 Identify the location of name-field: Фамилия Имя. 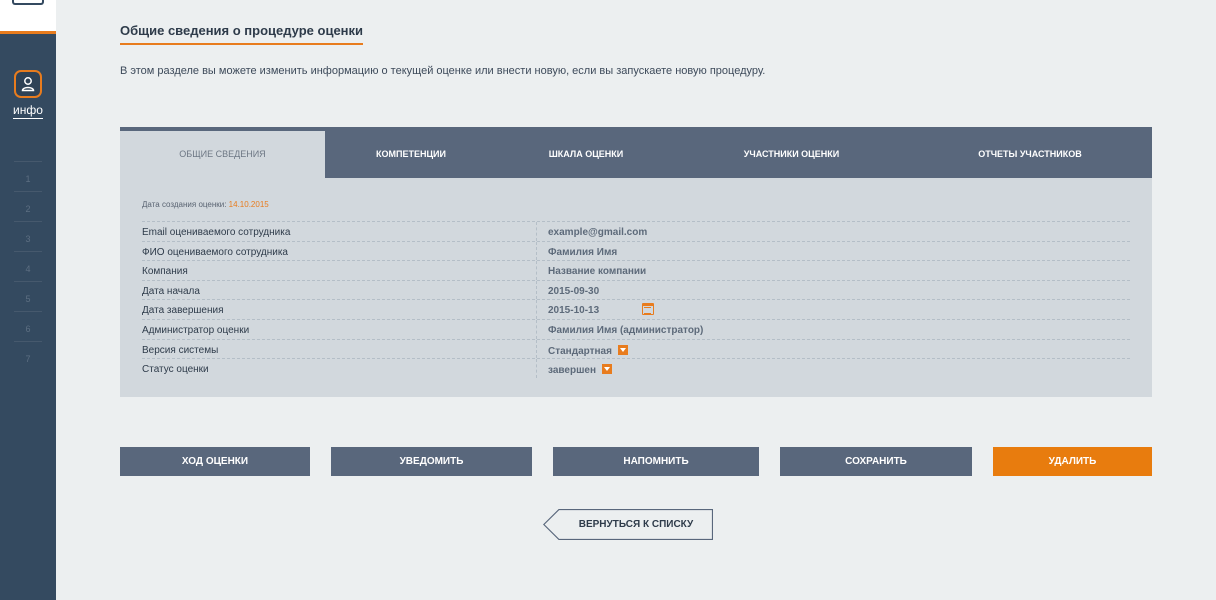
(582, 252).